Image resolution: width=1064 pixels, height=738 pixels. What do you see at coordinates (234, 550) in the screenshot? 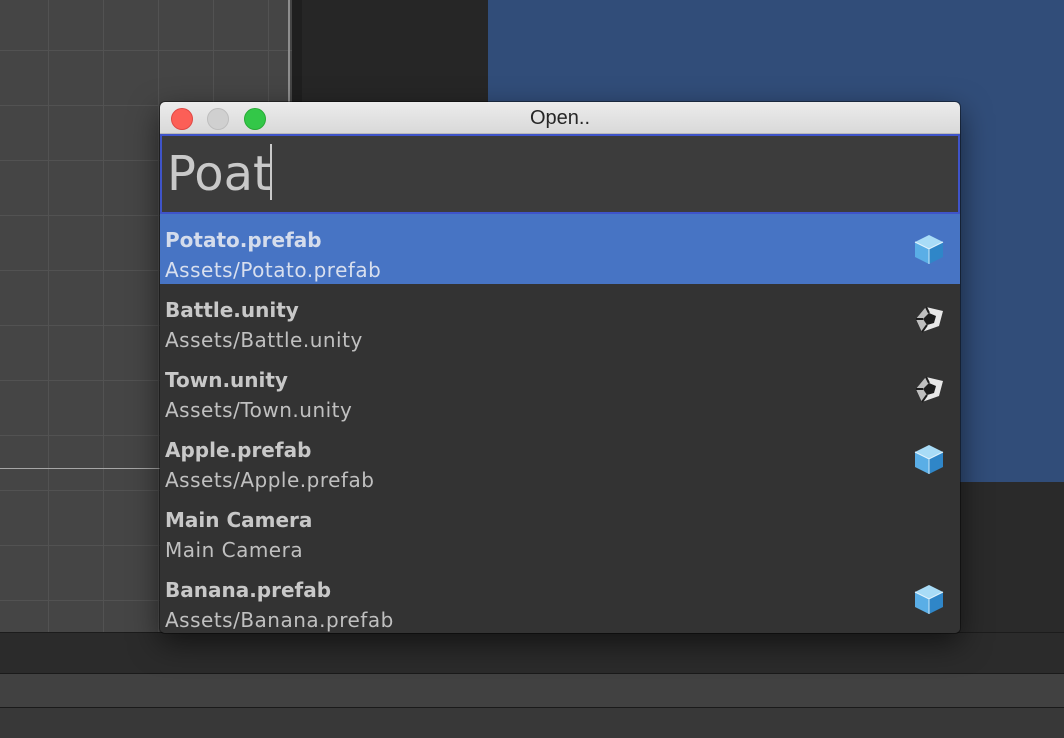
I see `result-path: Main Camera` at bounding box center [234, 550].